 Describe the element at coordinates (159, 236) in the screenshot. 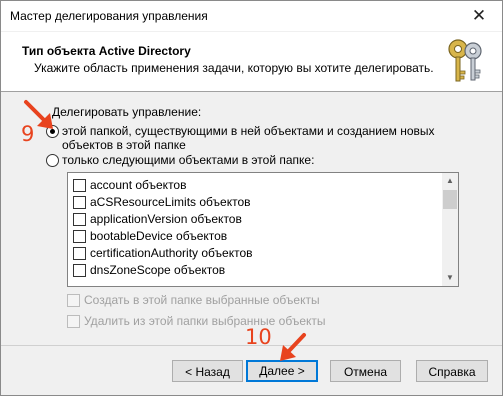

I see `object-label: bootableDevice объектов` at that location.